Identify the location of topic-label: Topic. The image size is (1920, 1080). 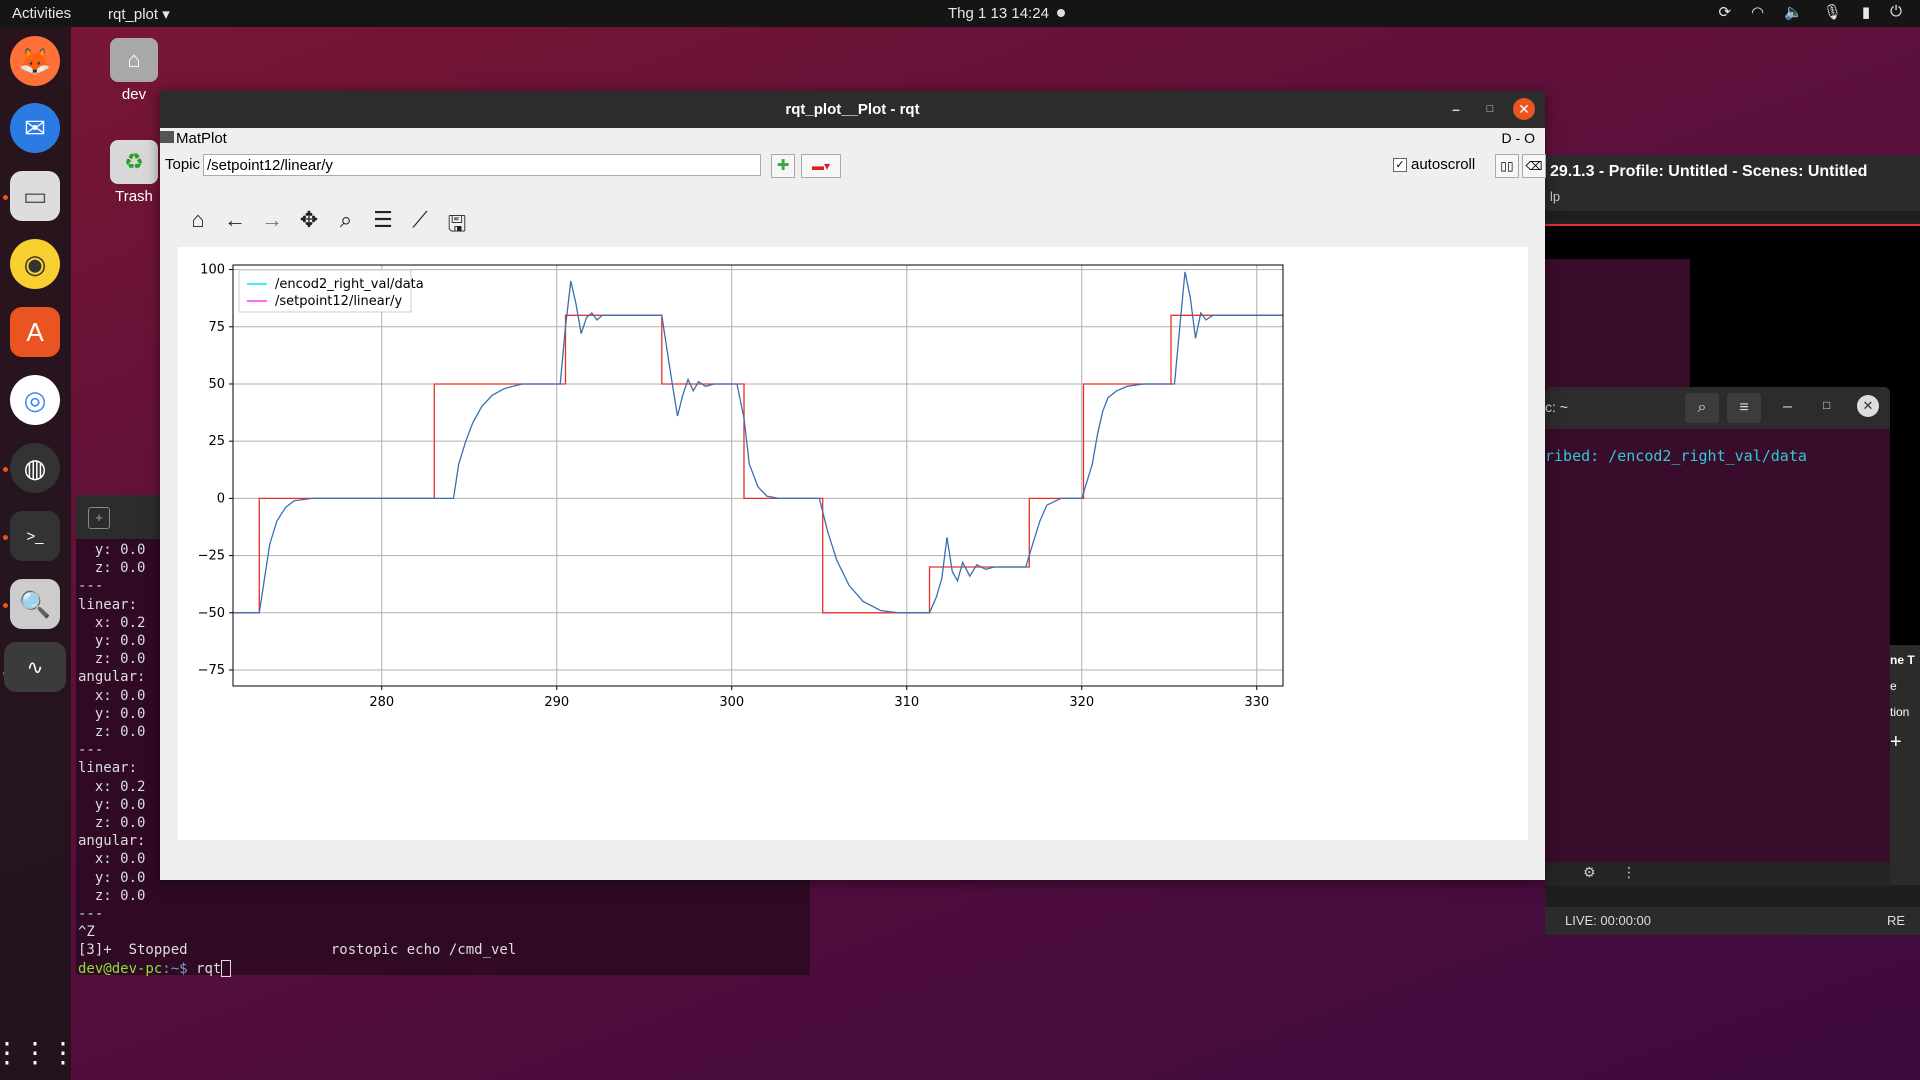
(183, 164).